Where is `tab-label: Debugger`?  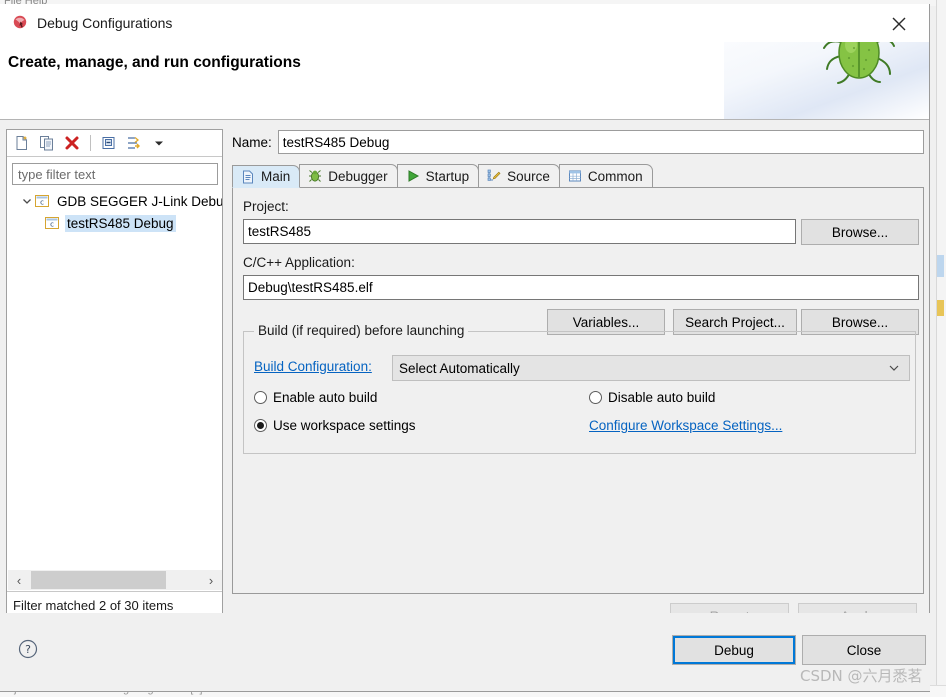 tab-label: Debugger is located at coordinates (358, 176).